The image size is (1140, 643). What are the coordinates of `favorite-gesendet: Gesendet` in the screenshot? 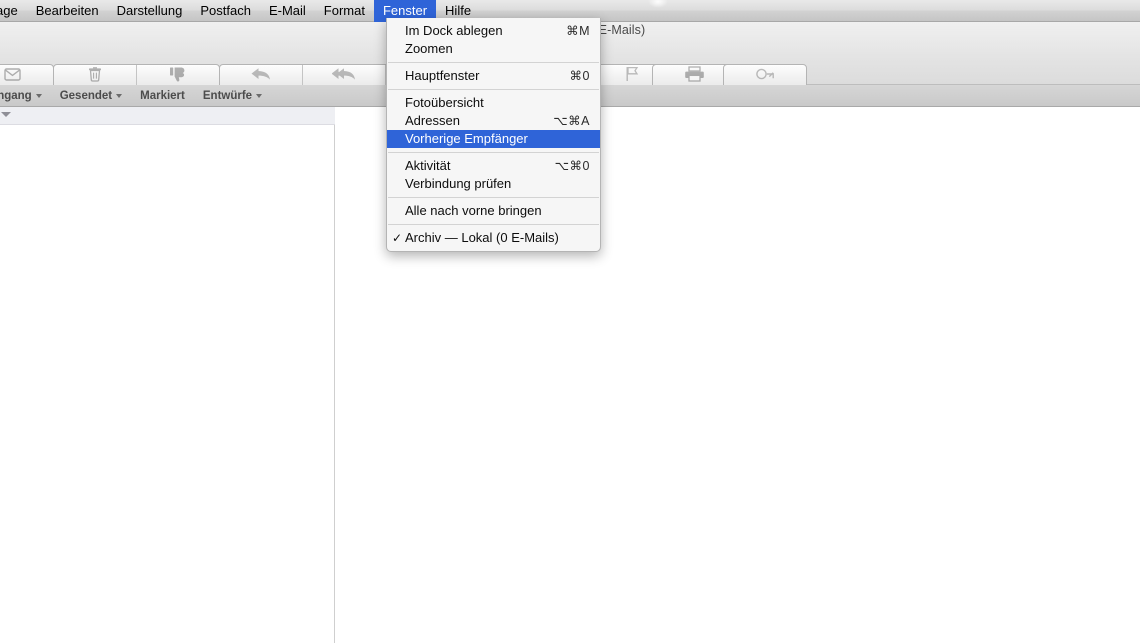 It's located at (91, 96).